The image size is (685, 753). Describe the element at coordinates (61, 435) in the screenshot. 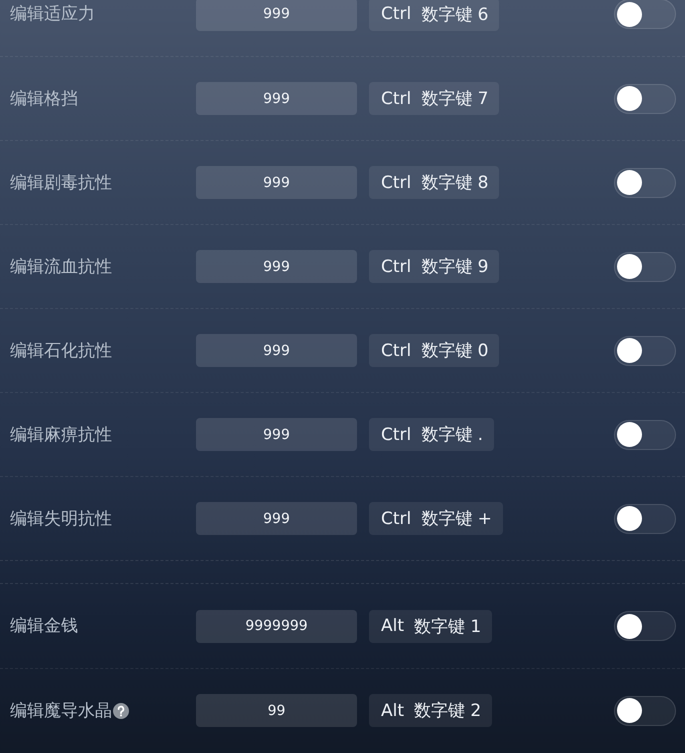

I see `option-label: 编辑麻痹抗性` at that location.